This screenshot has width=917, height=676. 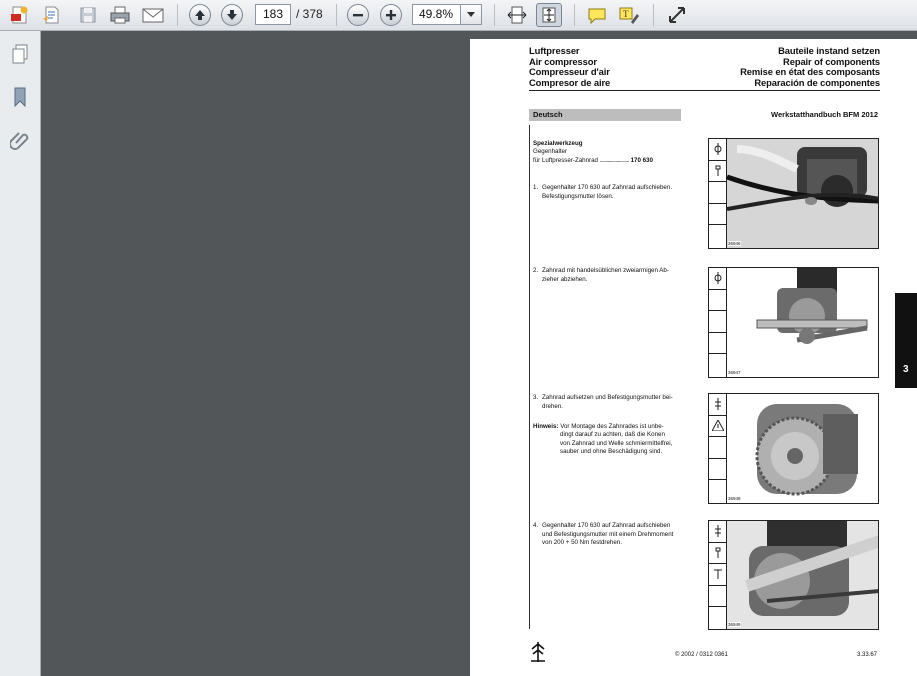 What do you see at coordinates (358, 15) in the screenshot?
I see `zoom-out-icon` at bounding box center [358, 15].